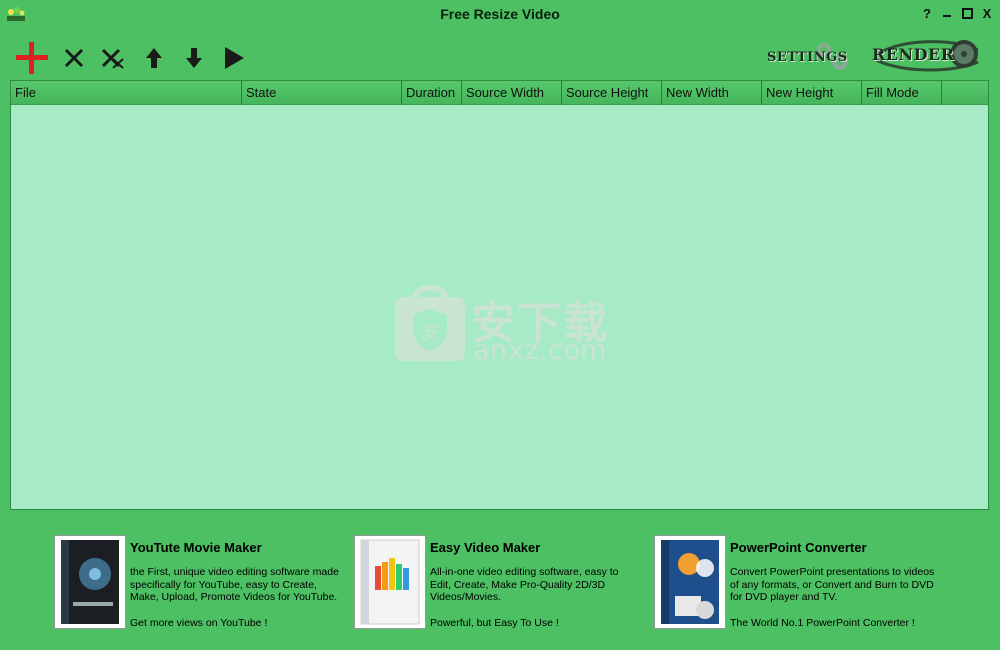 The width and height of the screenshot is (1000, 650). What do you see at coordinates (126, 93) in the screenshot?
I see `column-header-file: File` at bounding box center [126, 93].